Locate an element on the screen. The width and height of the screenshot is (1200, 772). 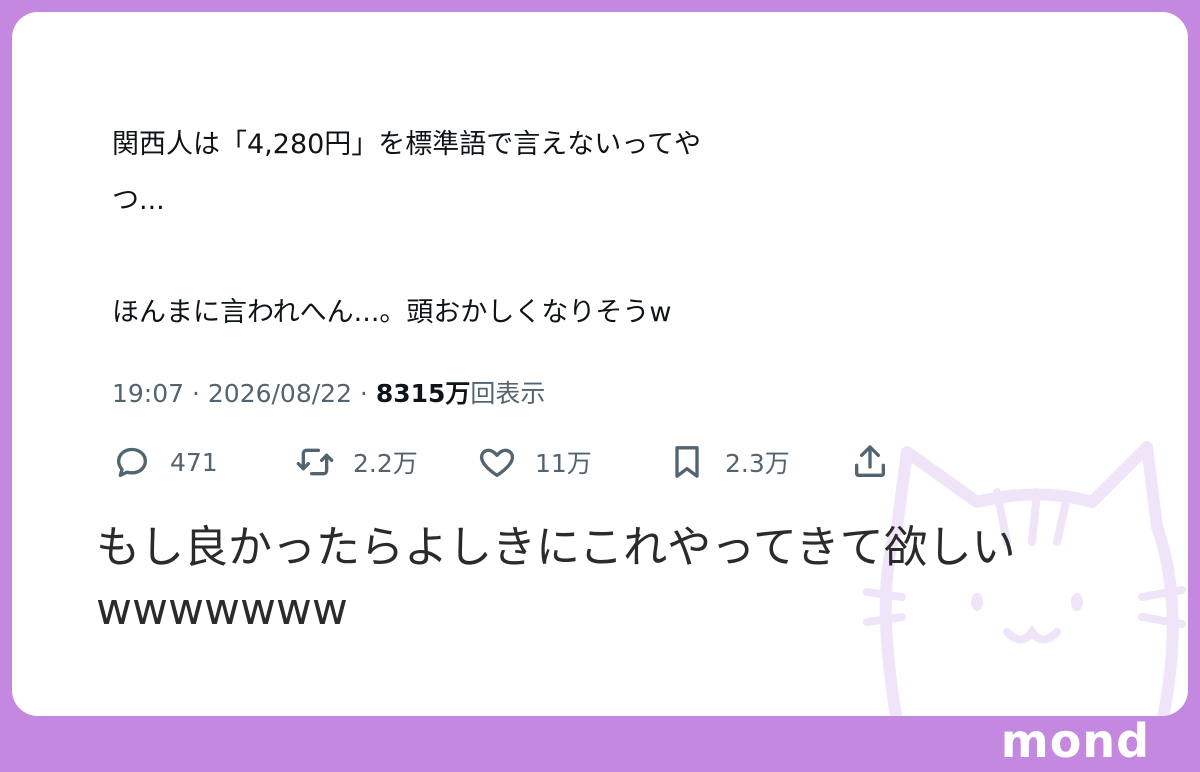
views-count: 8315万 is located at coordinates (423, 393).